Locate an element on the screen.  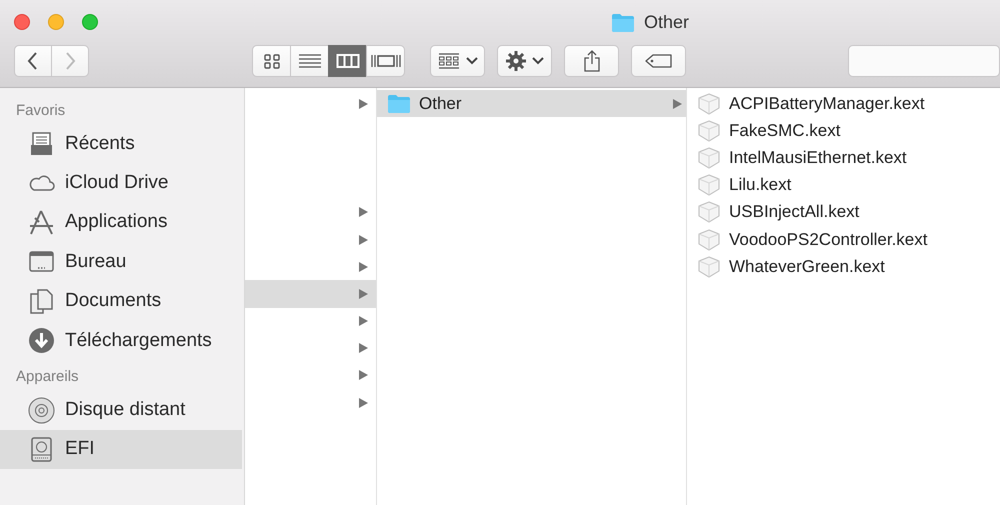
section-heading: Favoris is located at coordinates (40, 111).